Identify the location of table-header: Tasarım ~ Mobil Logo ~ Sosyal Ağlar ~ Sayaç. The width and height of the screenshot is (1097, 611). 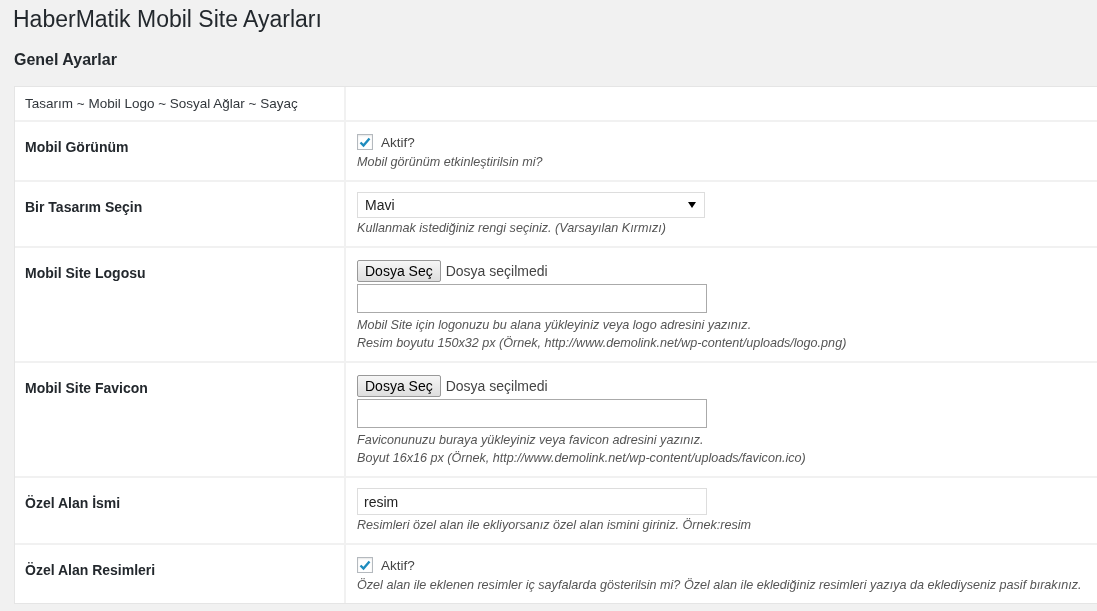
(180, 103).